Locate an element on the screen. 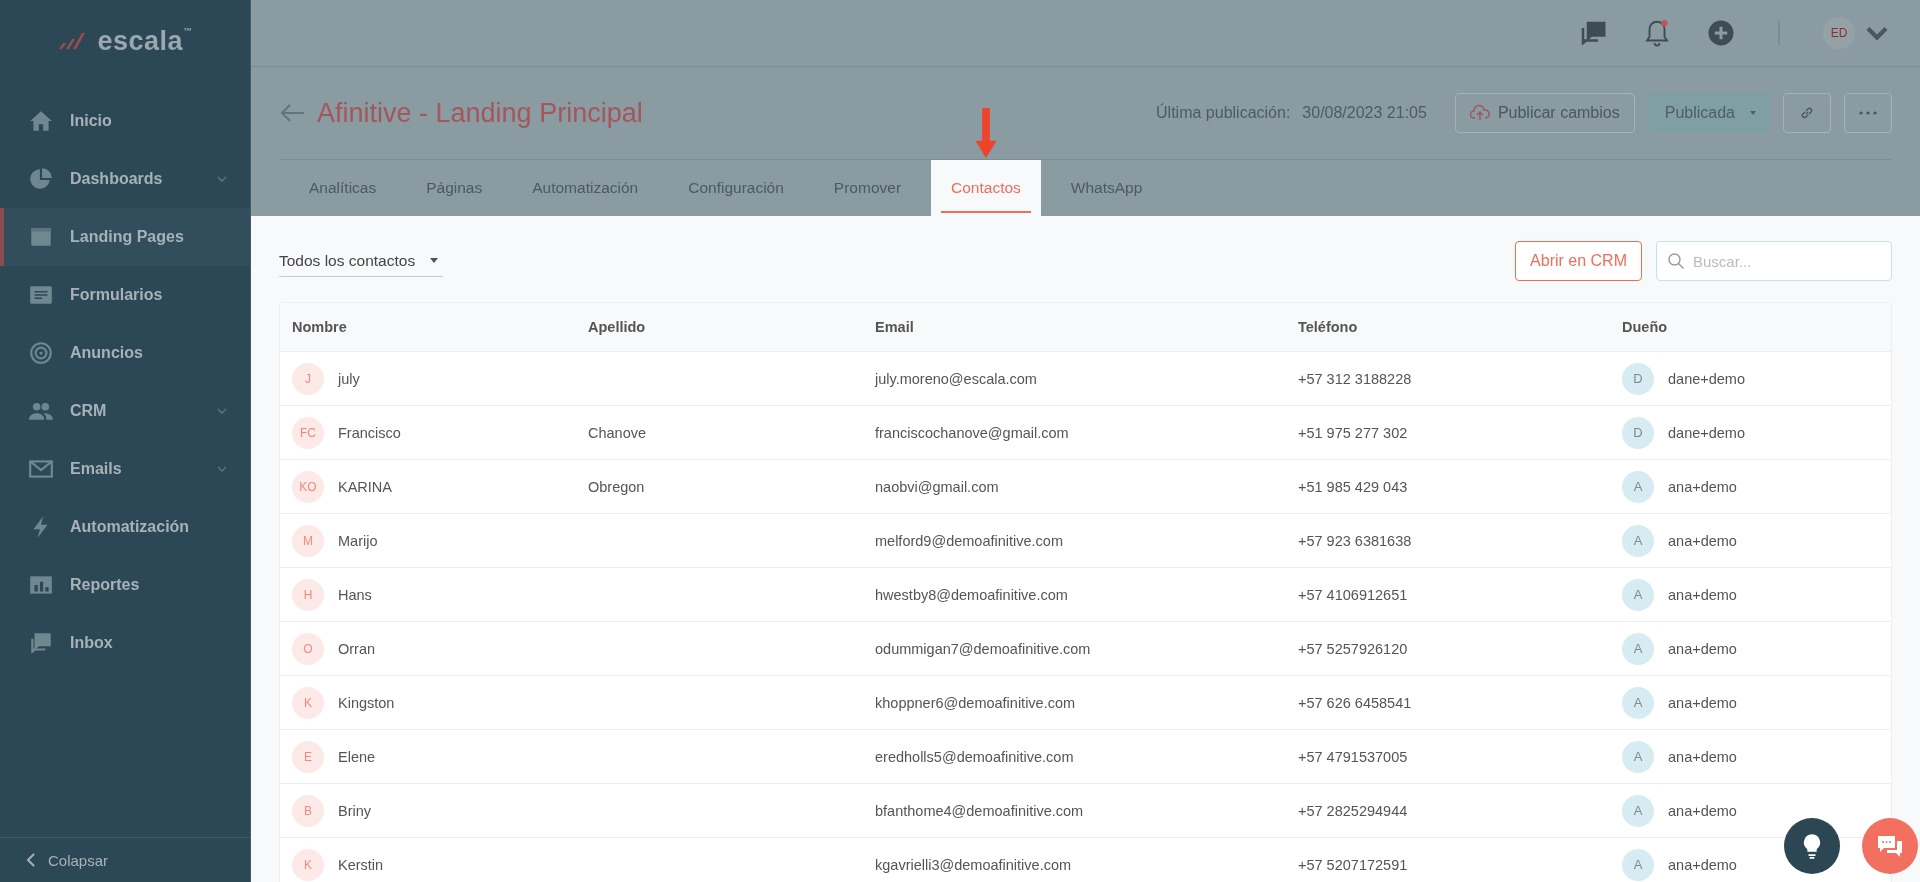 This screenshot has width=1920, height=882. contact-initials: J is located at coordinates (308, 378).